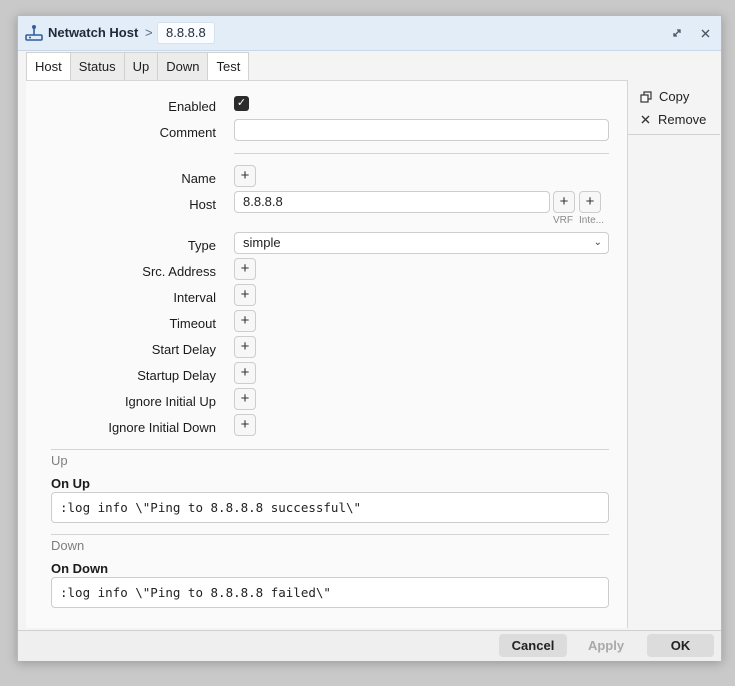 The width and height of the screenshot is (735, 686). What do you see at coordinates (369, 645) in the screenshot?
I see `dialog-footer: Cancel Apply OK` at bounding box center [369, 645].